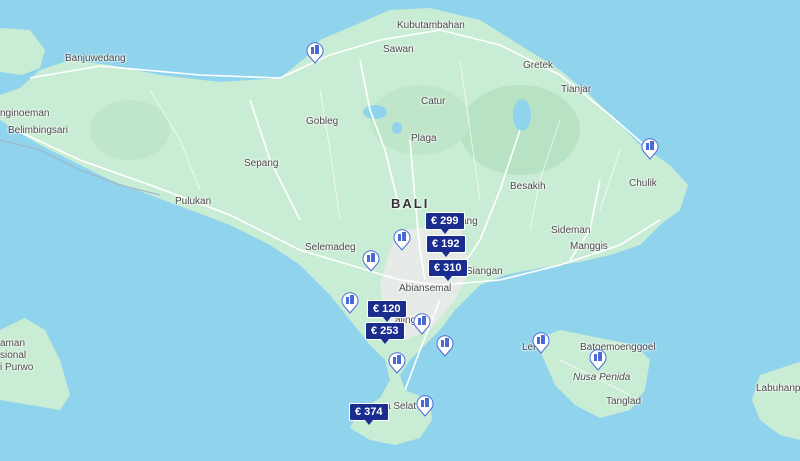 The width and height of the screenshot is (800, 461). What do you see at coordinates (420, 120) in the screenshot?
I see `mountain-shade-batur` at bounding box center [420, 120].